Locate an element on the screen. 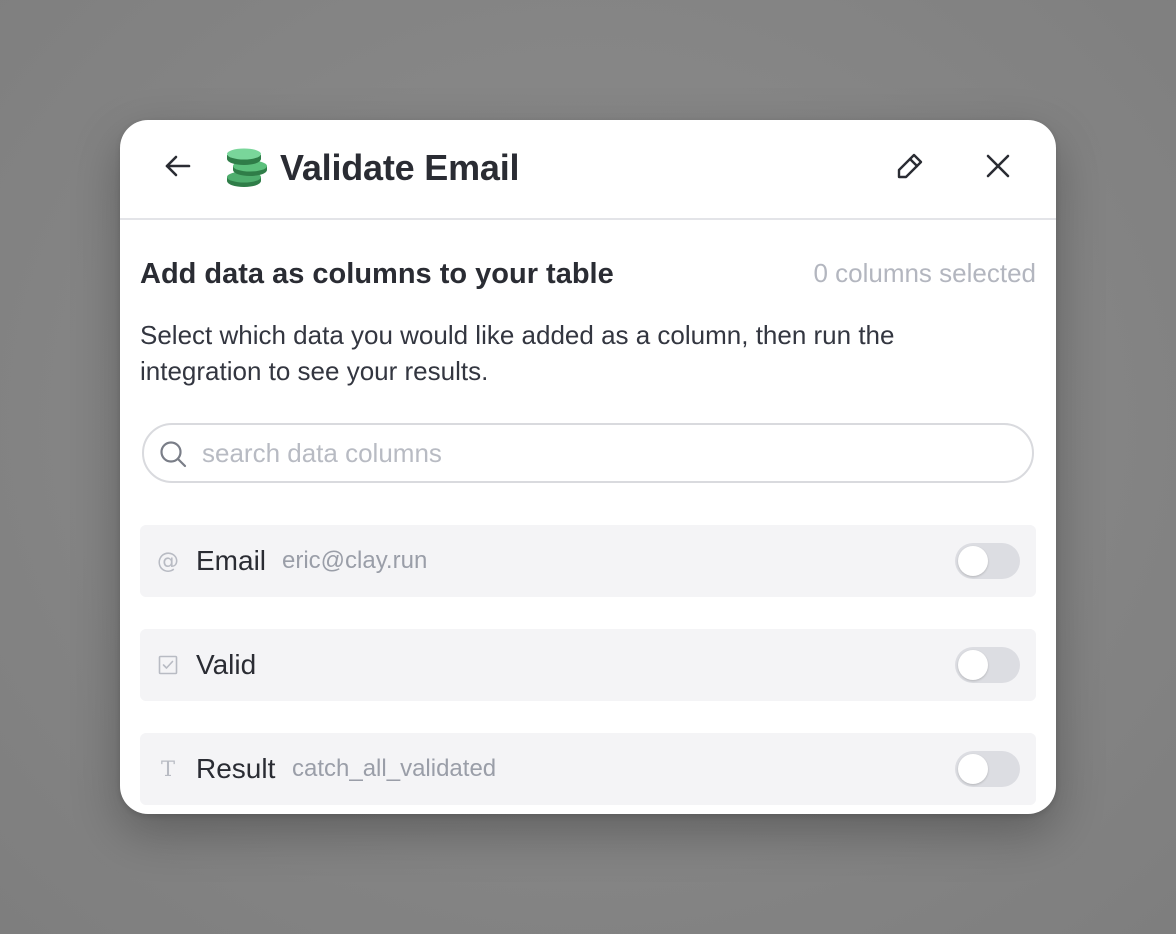  modal-header: Validate Email is located at coordinates (588, 170).